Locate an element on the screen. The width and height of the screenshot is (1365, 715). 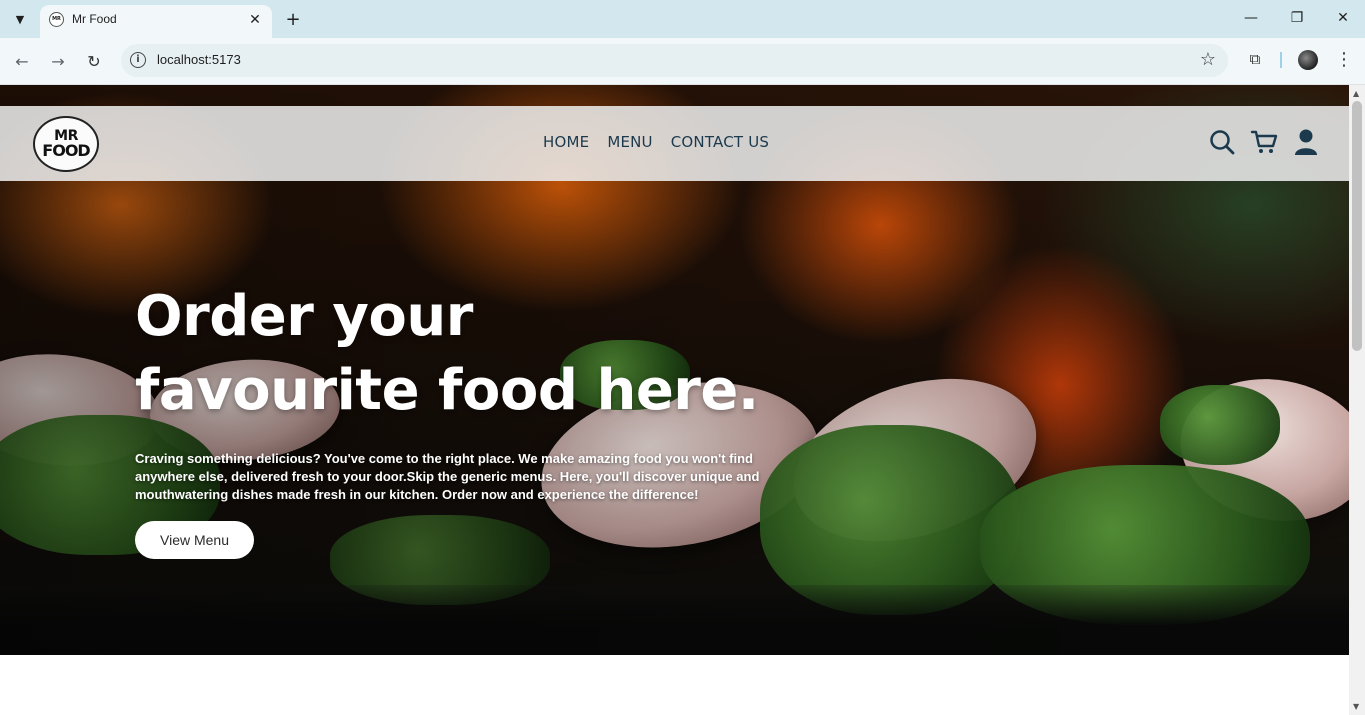
user-icon is located at coordinates (1306, 142).